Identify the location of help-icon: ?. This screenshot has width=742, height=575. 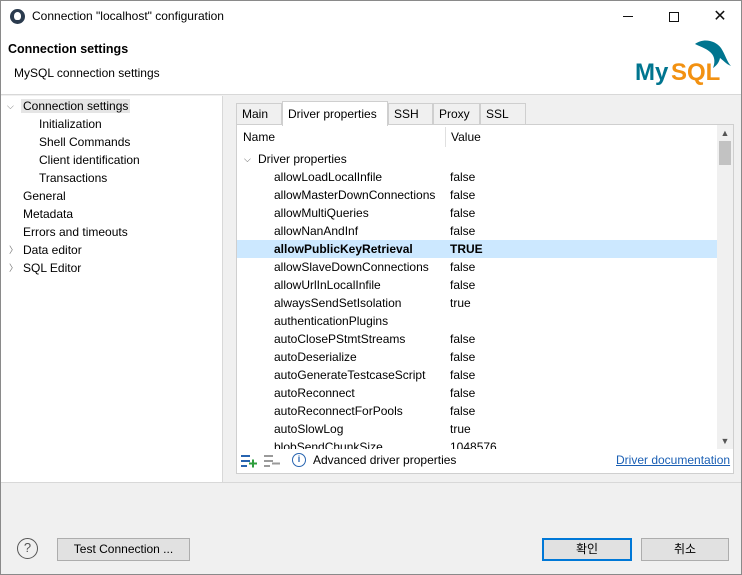
(27, 548).